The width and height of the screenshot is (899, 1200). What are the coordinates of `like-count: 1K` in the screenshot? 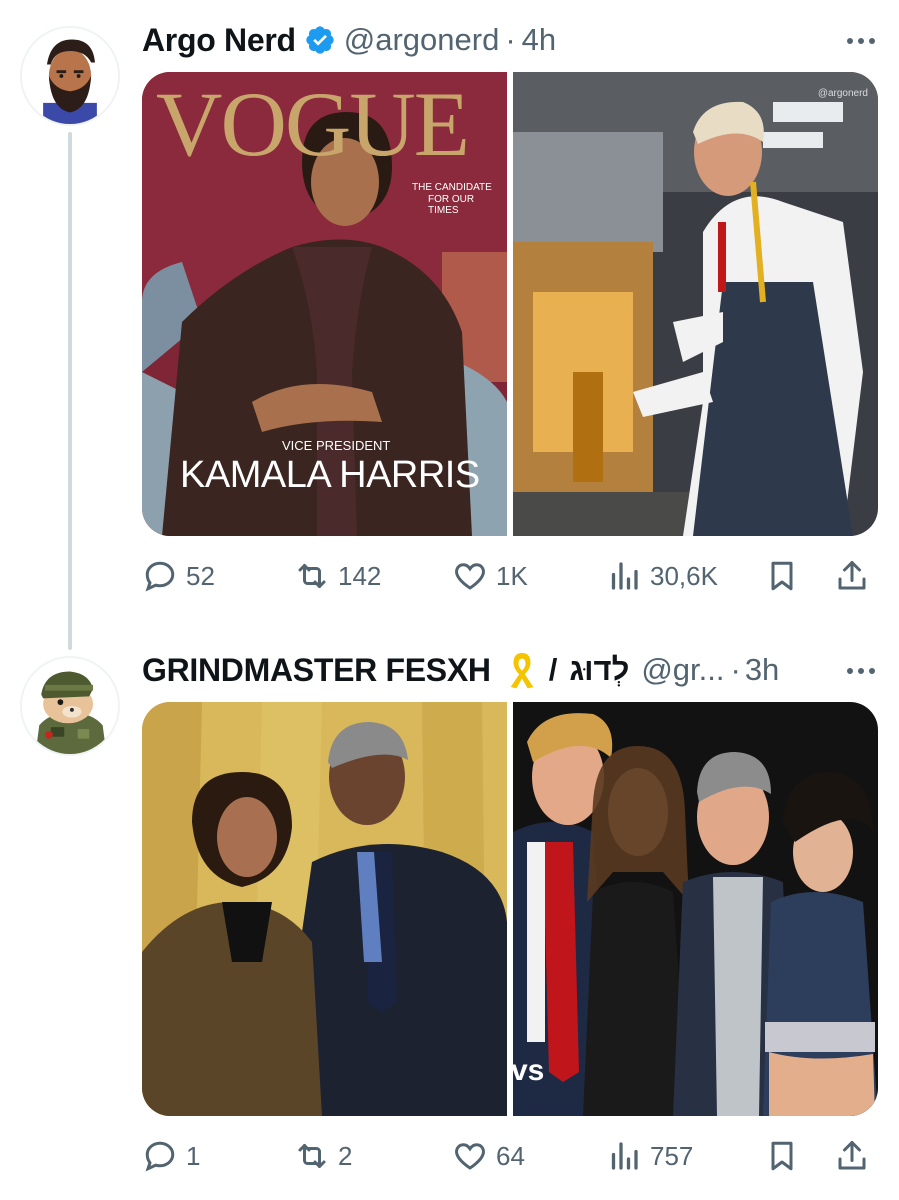 It's located at (512, 575).